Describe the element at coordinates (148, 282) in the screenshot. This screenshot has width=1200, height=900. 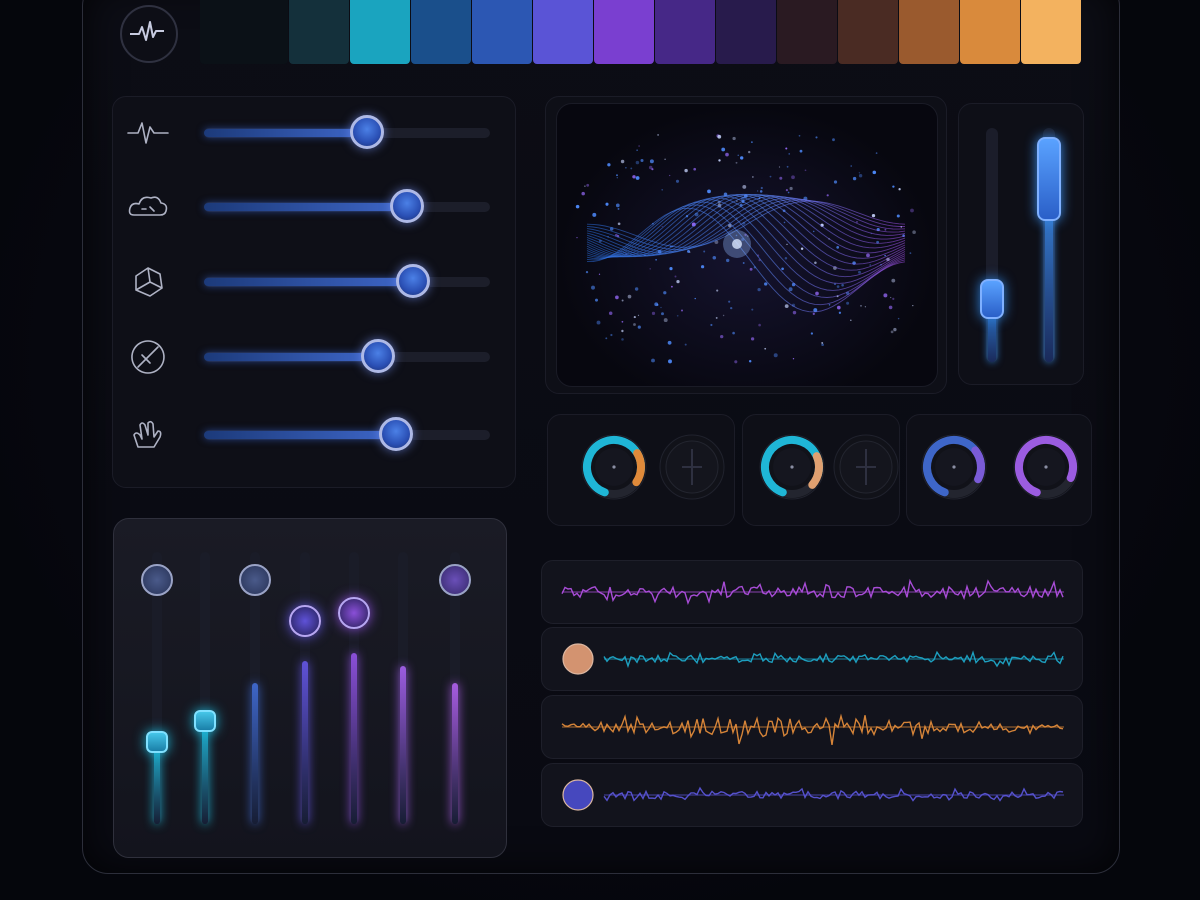
I see `cube-icon` at that location.